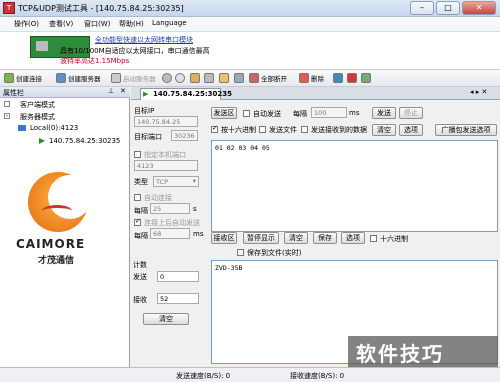 The width and height of the screenshot is (500, 382). I want to click on disconnect-icon, so click(209, 78).